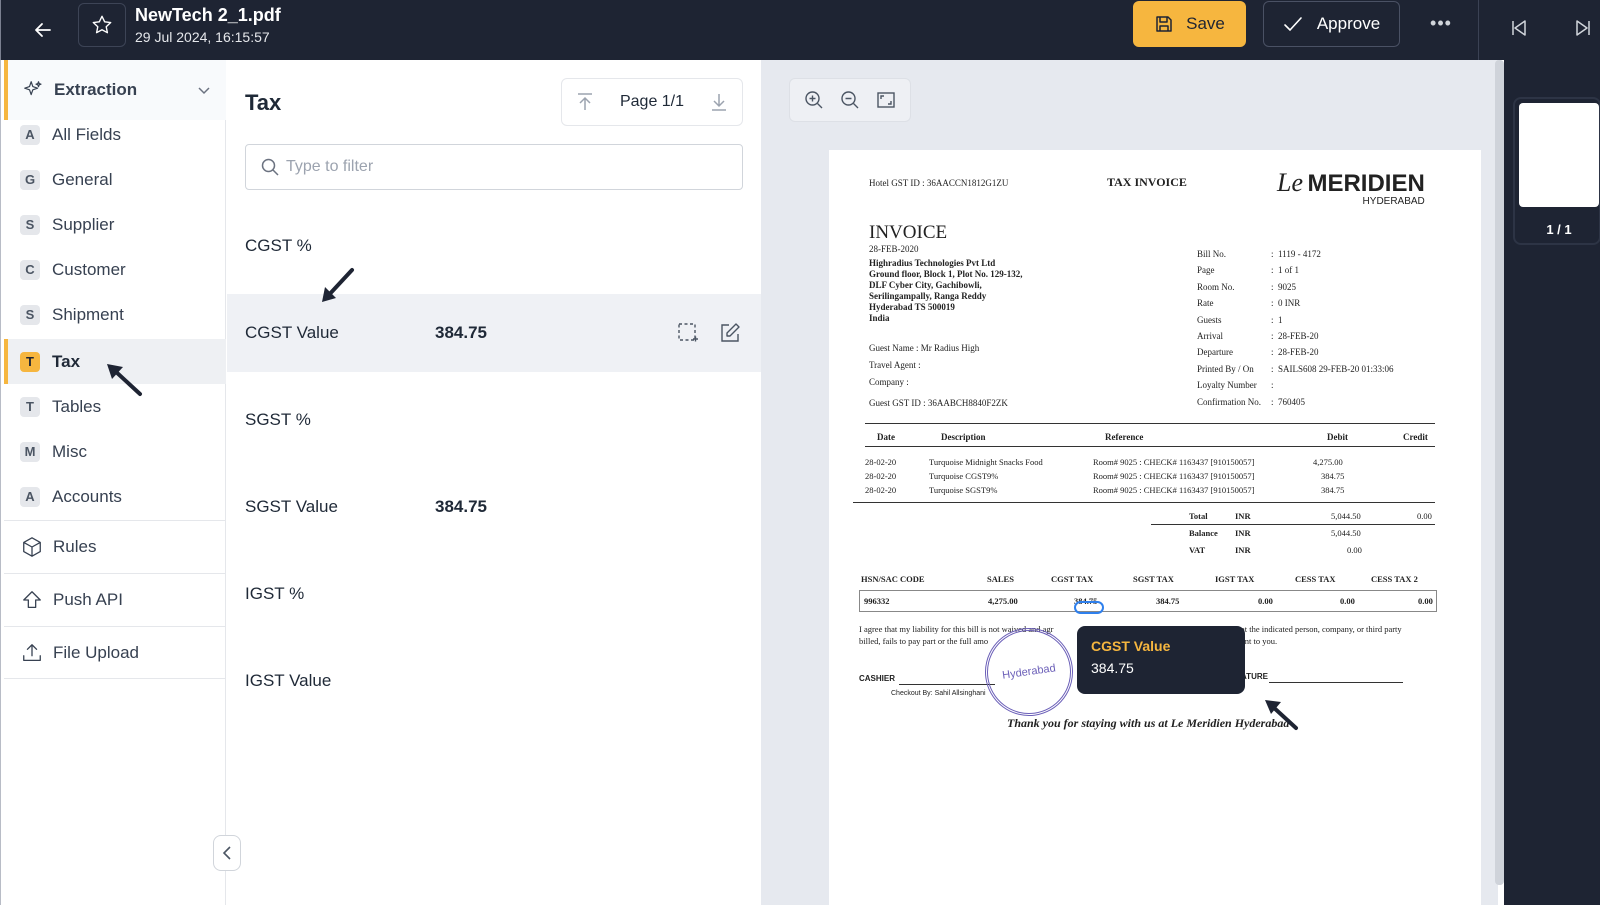 Image resolution: width=1600 pixels, height=905 pixels. I want to click on favorite-button, so click(102, 25).